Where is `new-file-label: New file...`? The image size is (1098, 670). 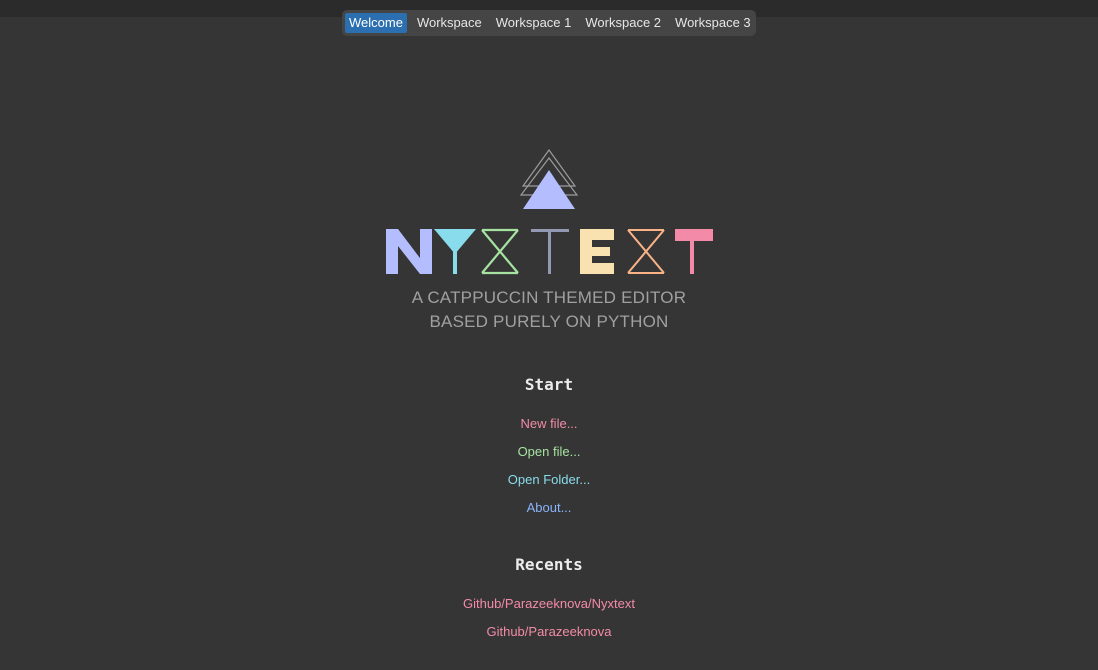 new-file-label: New file... is located at coordinates (548, 423).